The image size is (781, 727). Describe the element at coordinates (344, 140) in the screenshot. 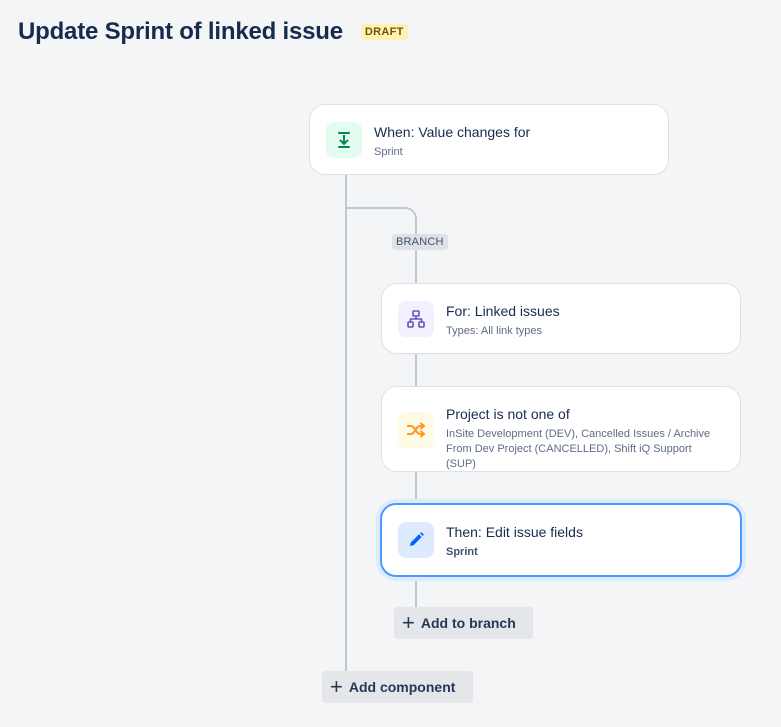

I see `trigger-download-icon` at that location.